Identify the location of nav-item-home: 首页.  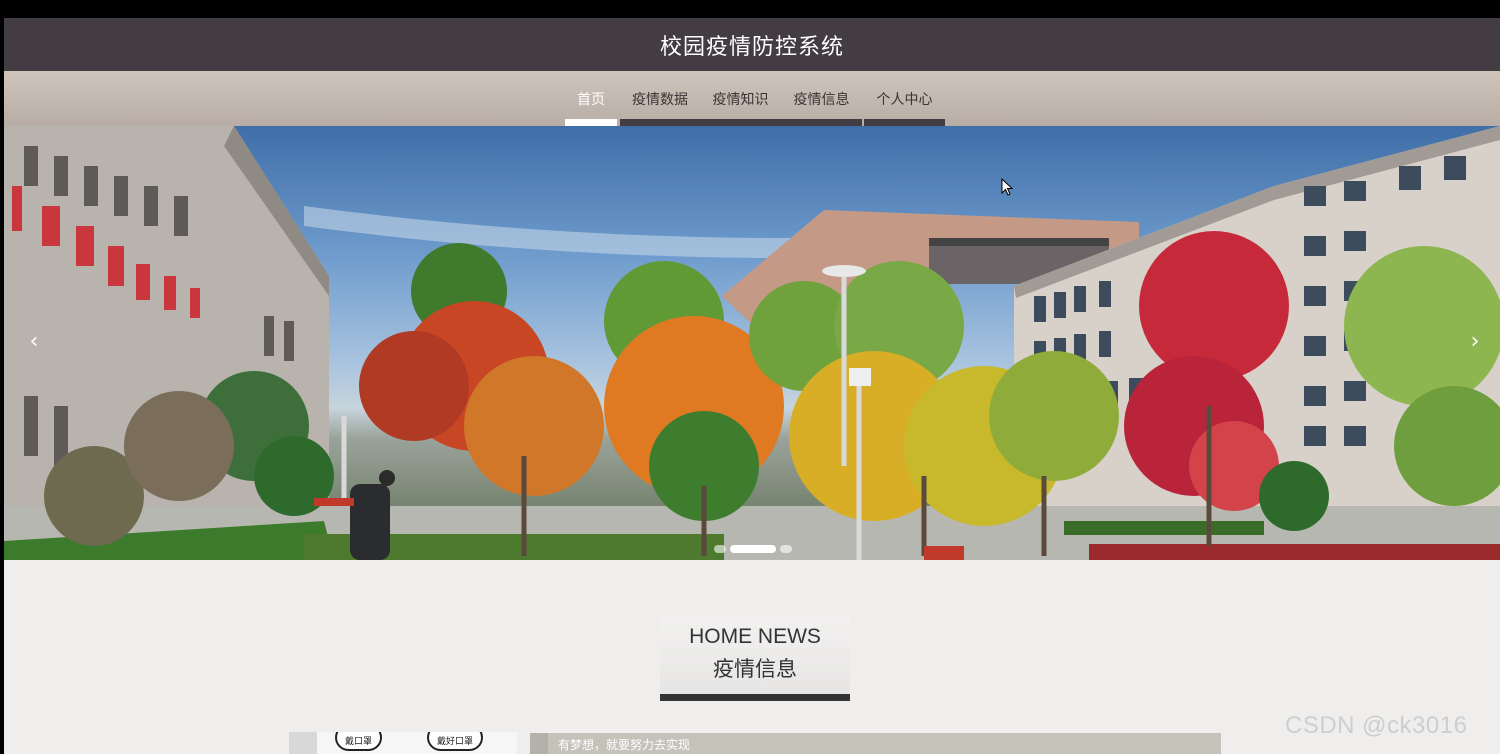
(591, 98).